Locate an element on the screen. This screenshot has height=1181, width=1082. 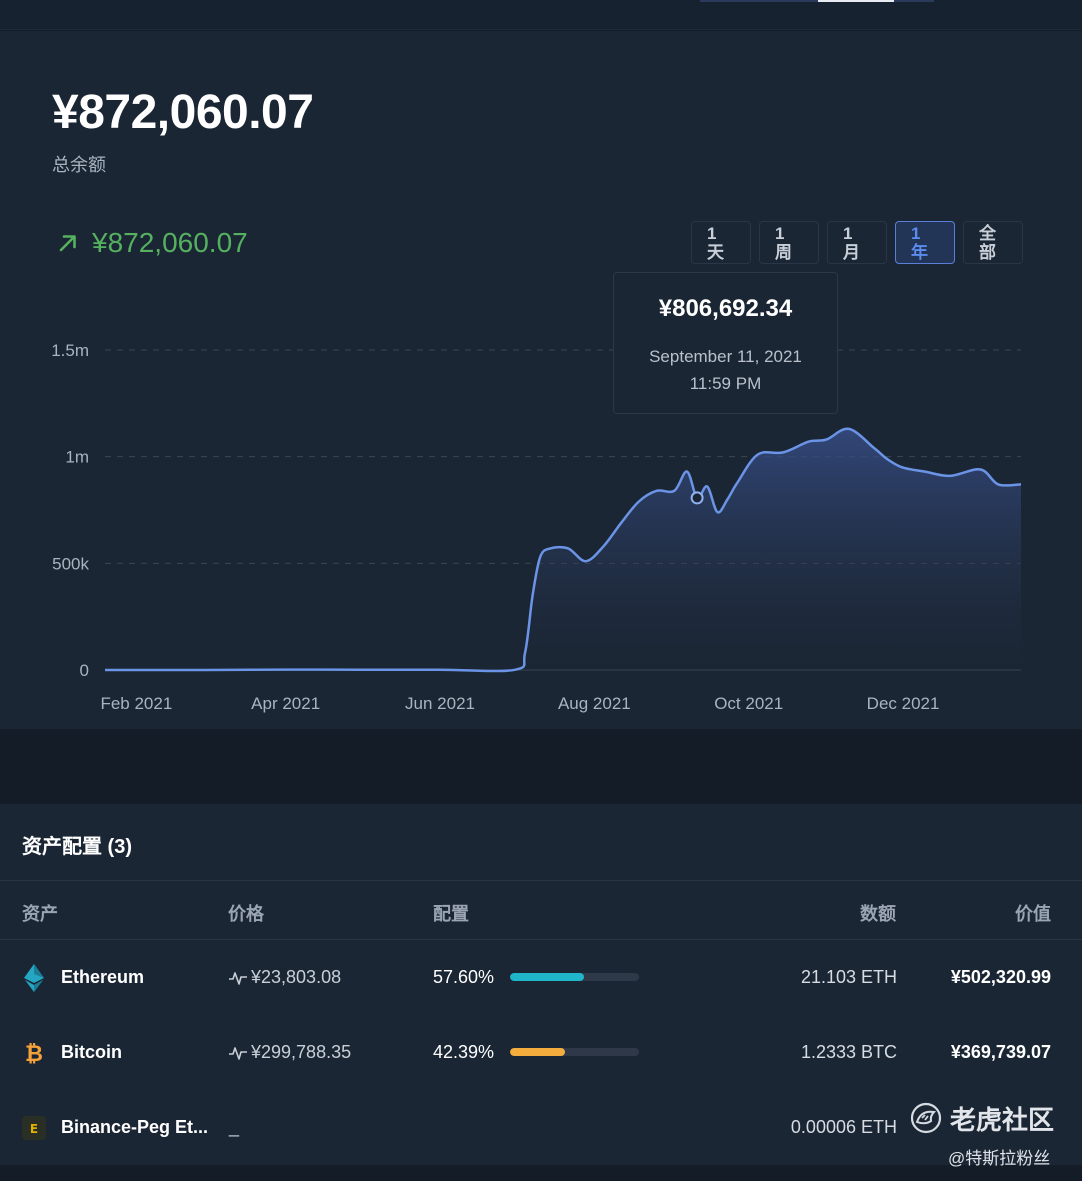
range-all-button: 全部 is located at coordinates (993, 242).